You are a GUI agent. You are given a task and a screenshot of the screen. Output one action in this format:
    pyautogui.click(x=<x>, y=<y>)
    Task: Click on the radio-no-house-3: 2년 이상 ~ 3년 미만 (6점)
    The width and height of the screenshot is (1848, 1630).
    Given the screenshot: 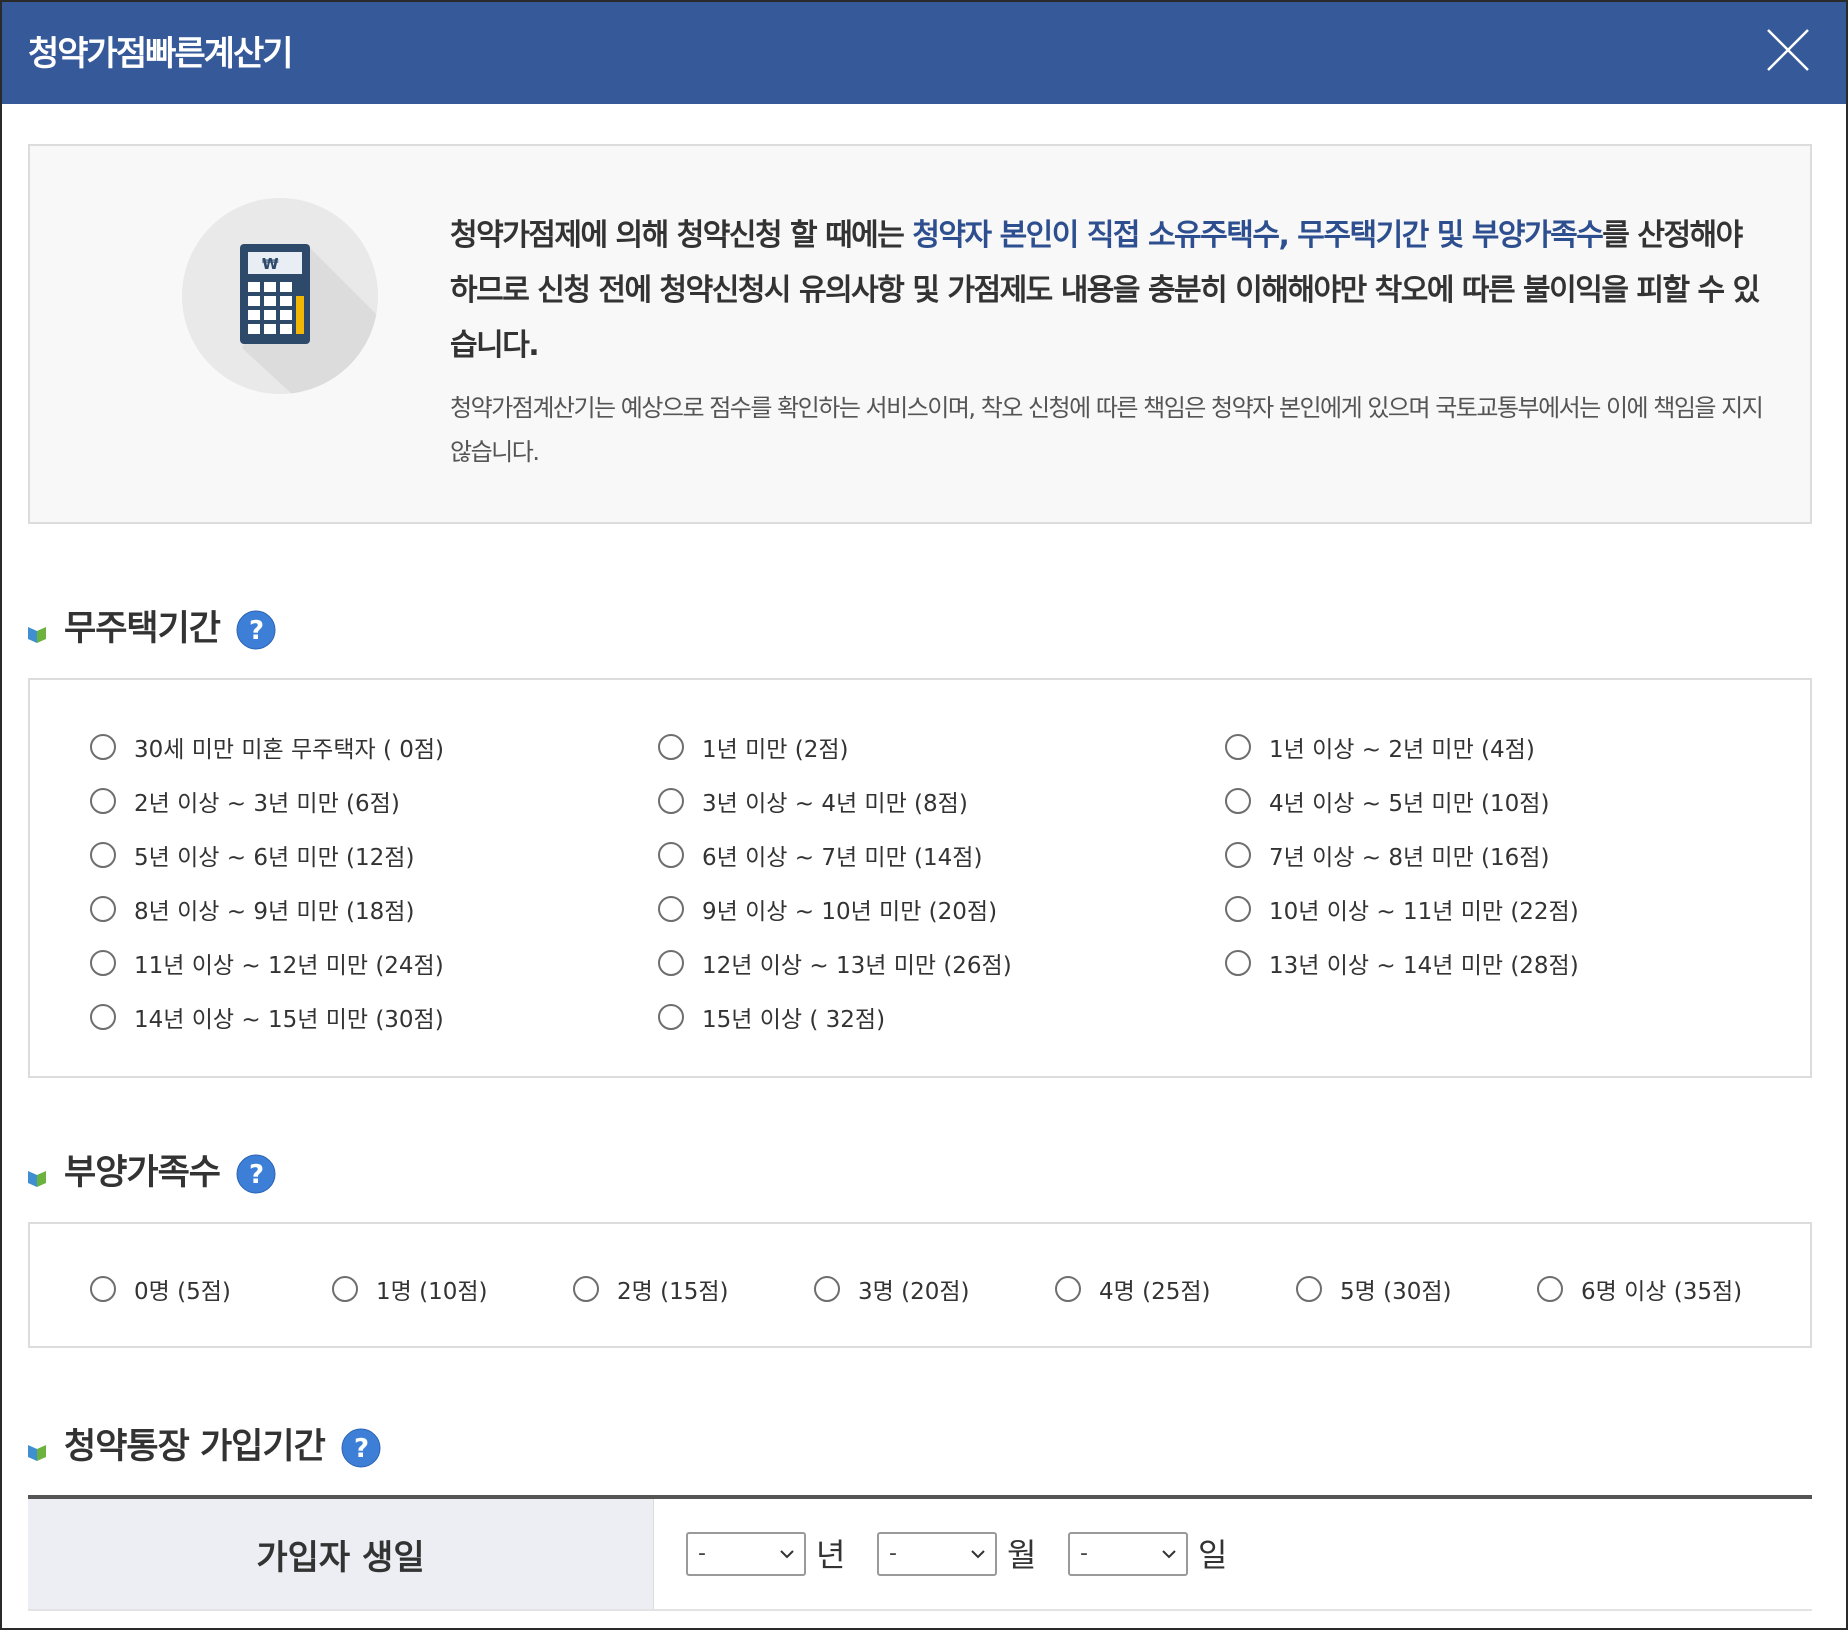 What is the action you would take?
    pyautogui.click(x=245, y=801)
    